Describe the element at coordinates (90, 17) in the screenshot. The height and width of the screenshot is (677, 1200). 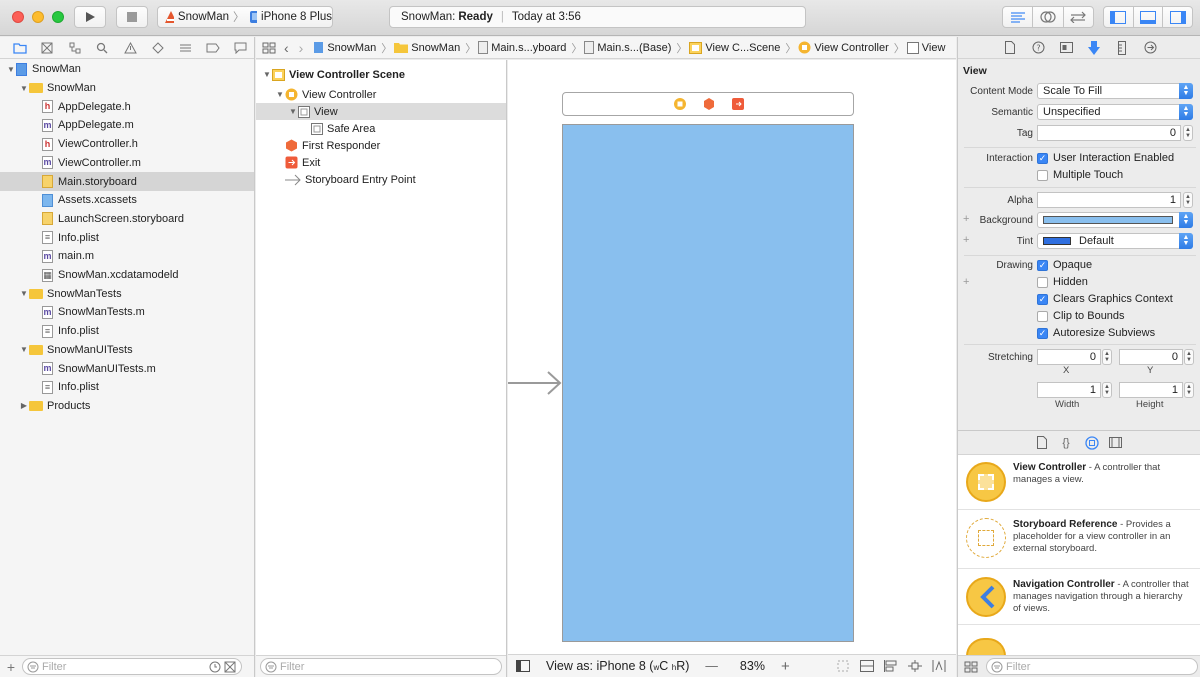
I see `run-button` at that location.